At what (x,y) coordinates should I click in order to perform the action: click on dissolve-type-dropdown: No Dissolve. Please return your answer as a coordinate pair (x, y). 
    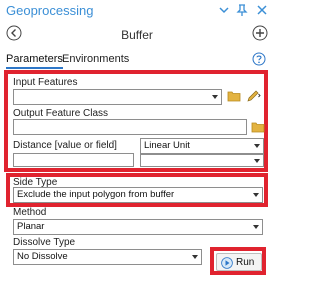
    Looking at the image, I should click on (107, 257).